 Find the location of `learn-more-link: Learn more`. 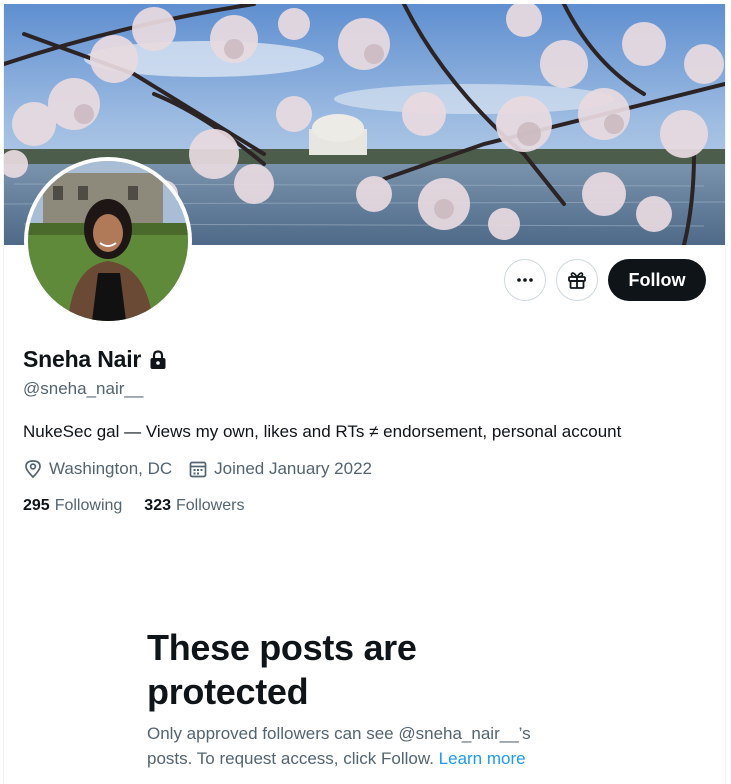

learn-more-link: Learn more is located at coordinates (482, 758).